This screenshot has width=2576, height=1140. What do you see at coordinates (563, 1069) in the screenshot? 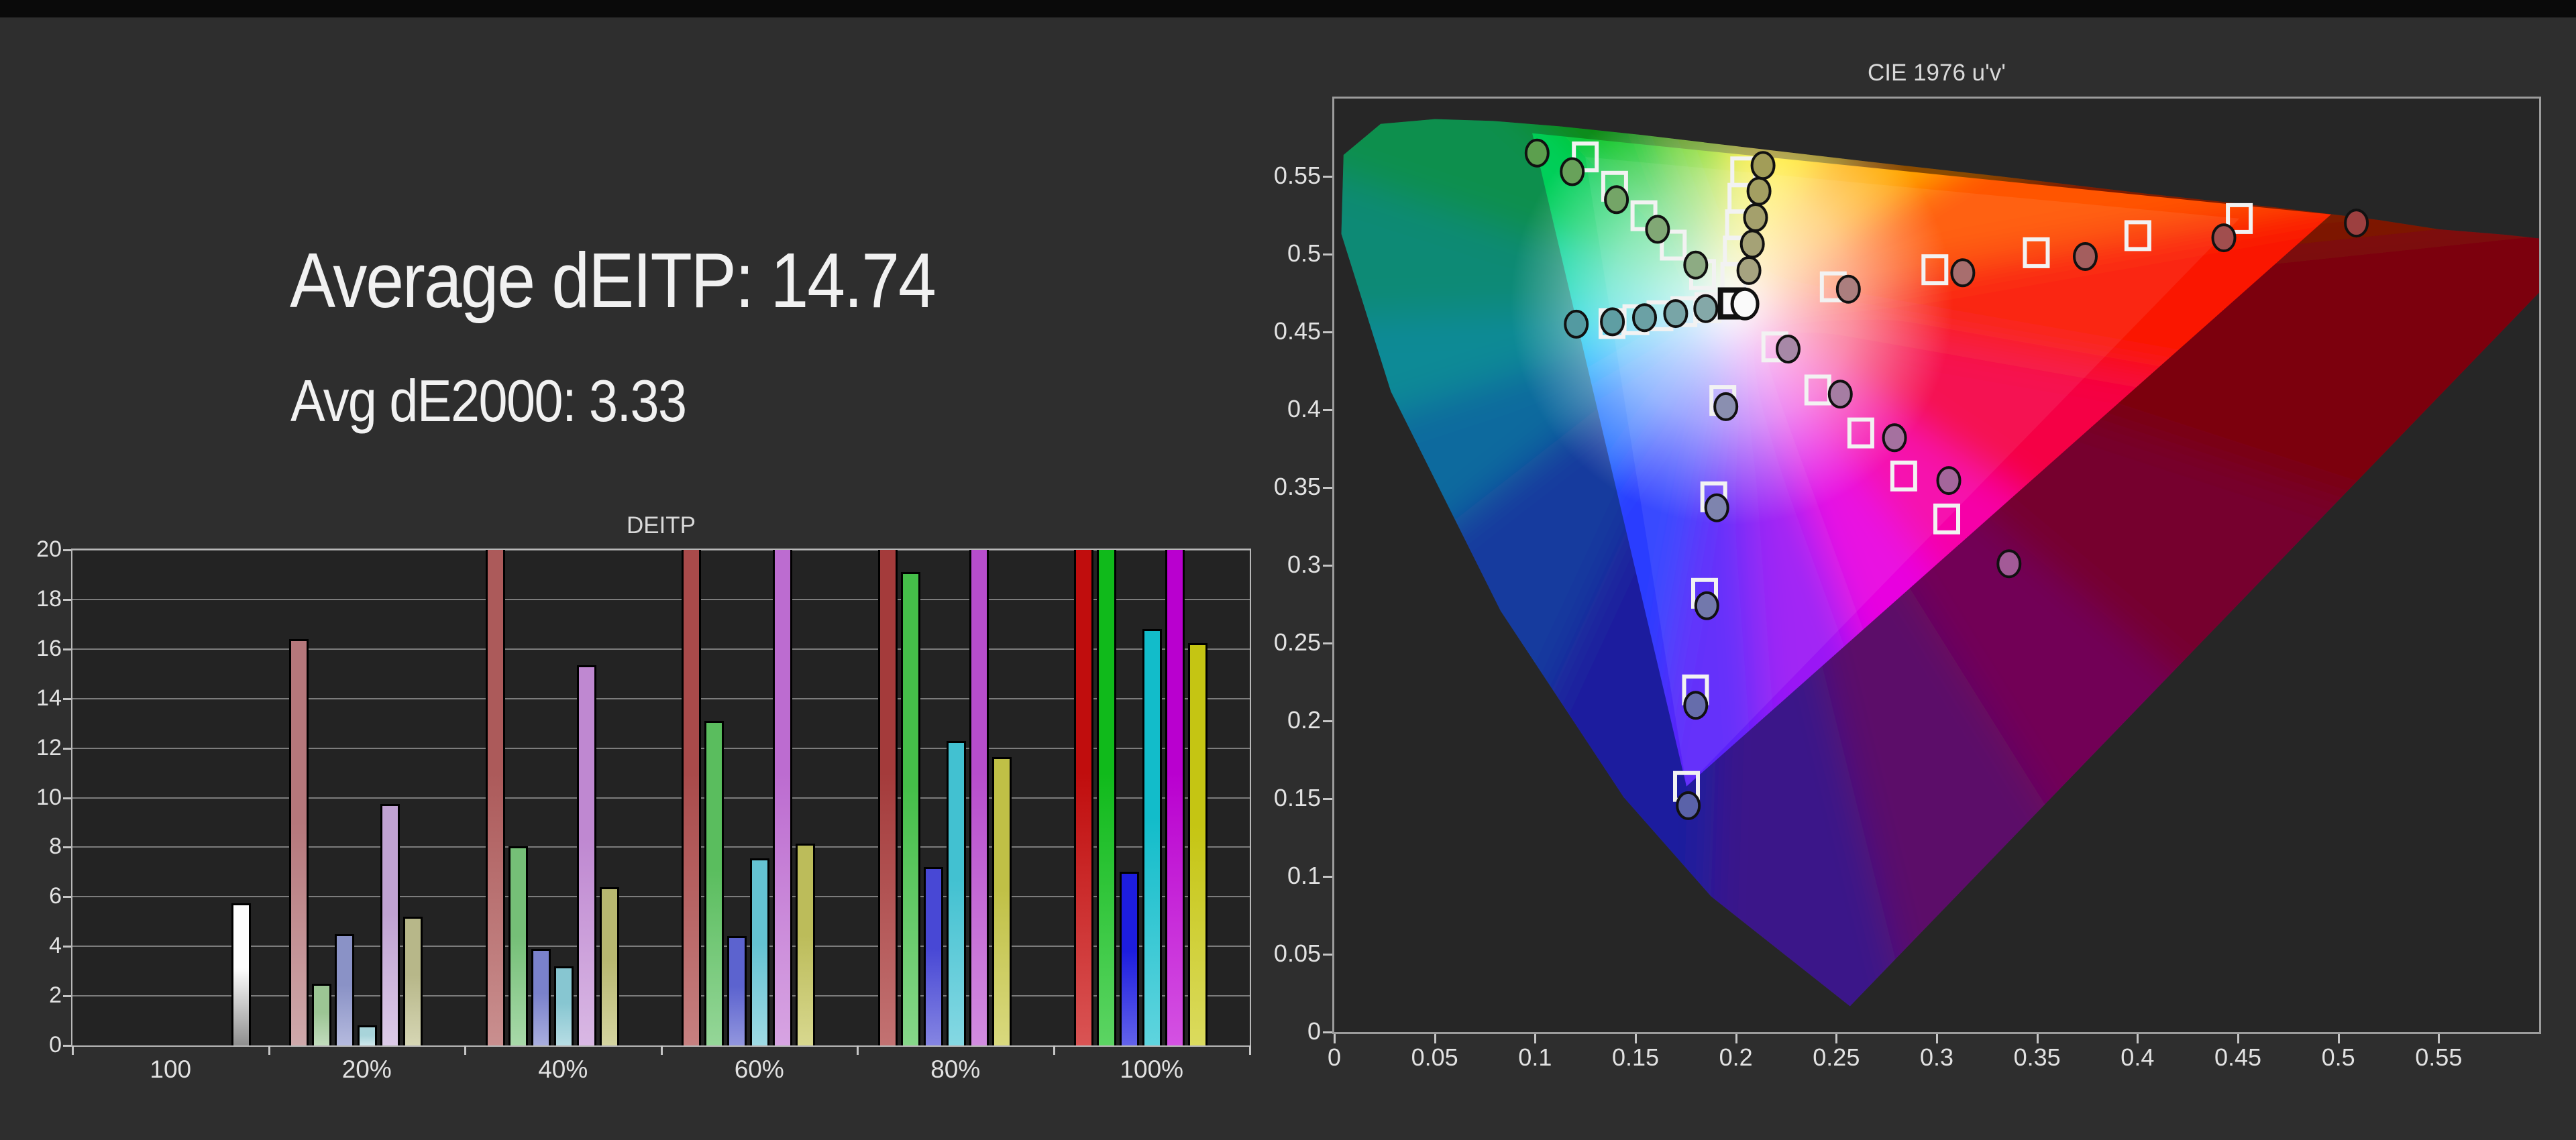
I see `bar-chart-xtick-label: 40%` at bounding box center [563, 1069].